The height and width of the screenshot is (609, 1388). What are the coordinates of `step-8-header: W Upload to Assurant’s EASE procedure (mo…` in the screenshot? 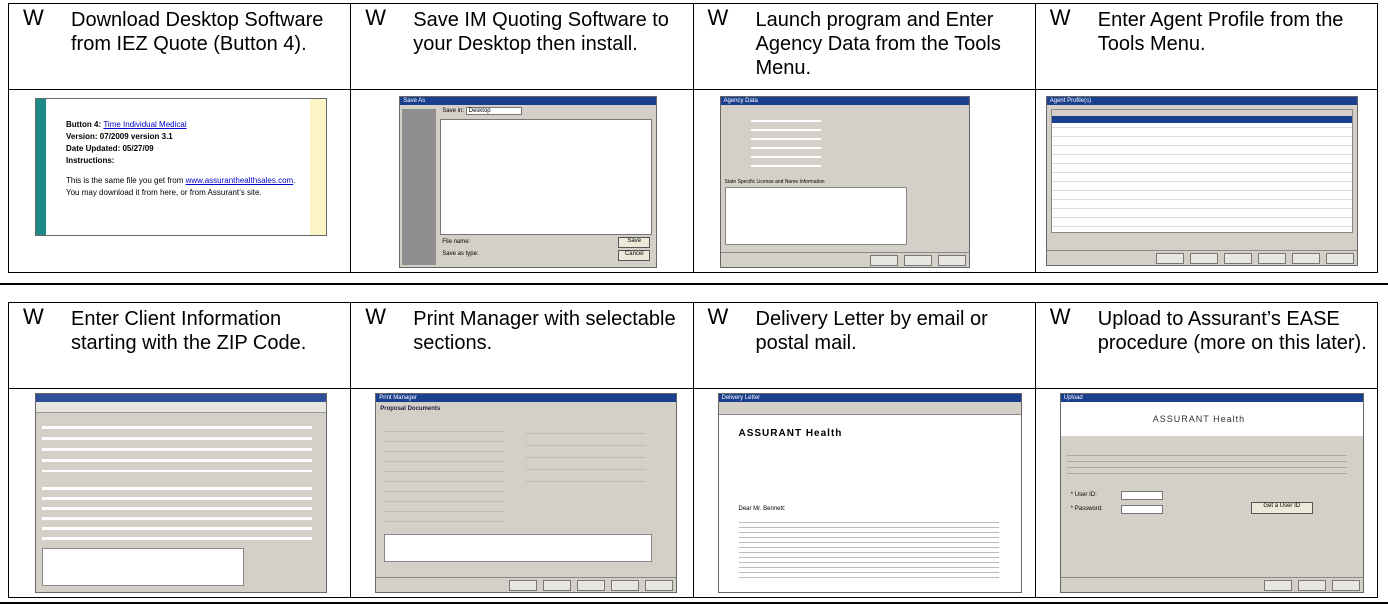 It's located at (1206, 345).